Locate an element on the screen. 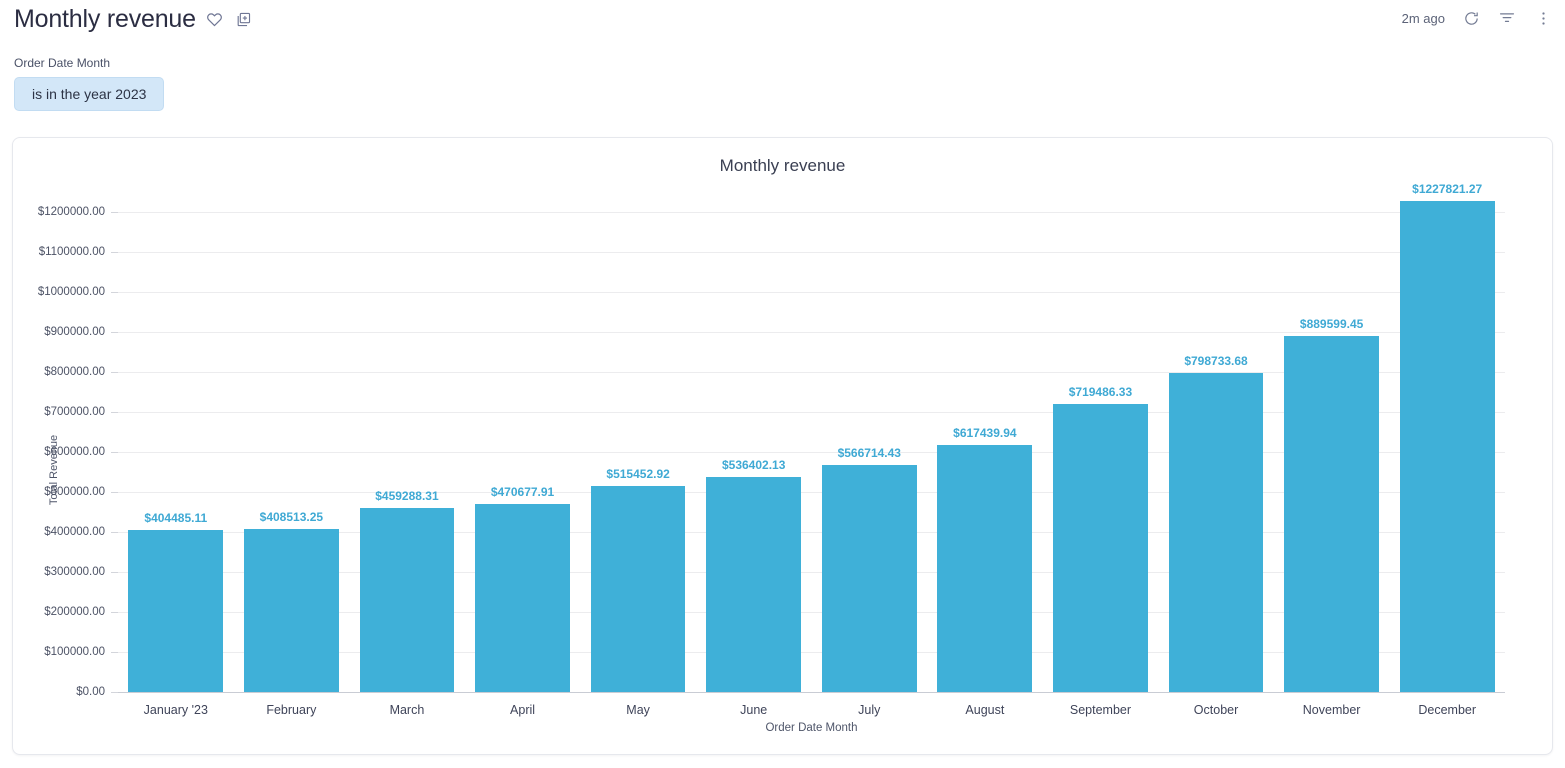  y-tick-label: $400000.00 is located at coordinates (74, 531).